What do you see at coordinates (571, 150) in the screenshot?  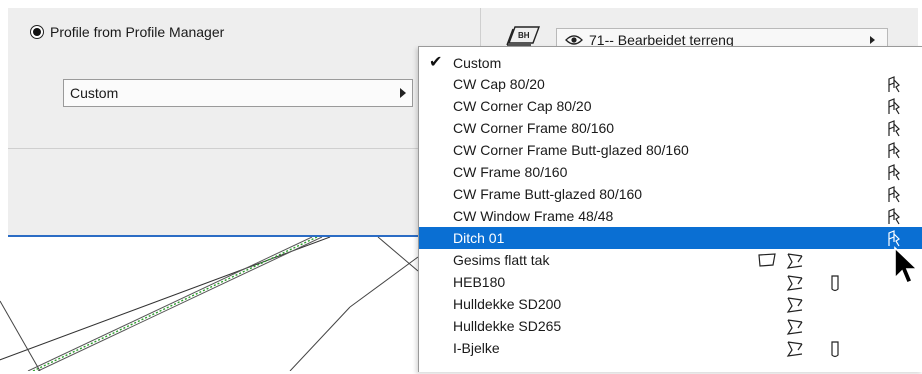 I see `menu-item-label: CW Corner Frame Butt-glazed 80/160` at bounding box center [571, 150].